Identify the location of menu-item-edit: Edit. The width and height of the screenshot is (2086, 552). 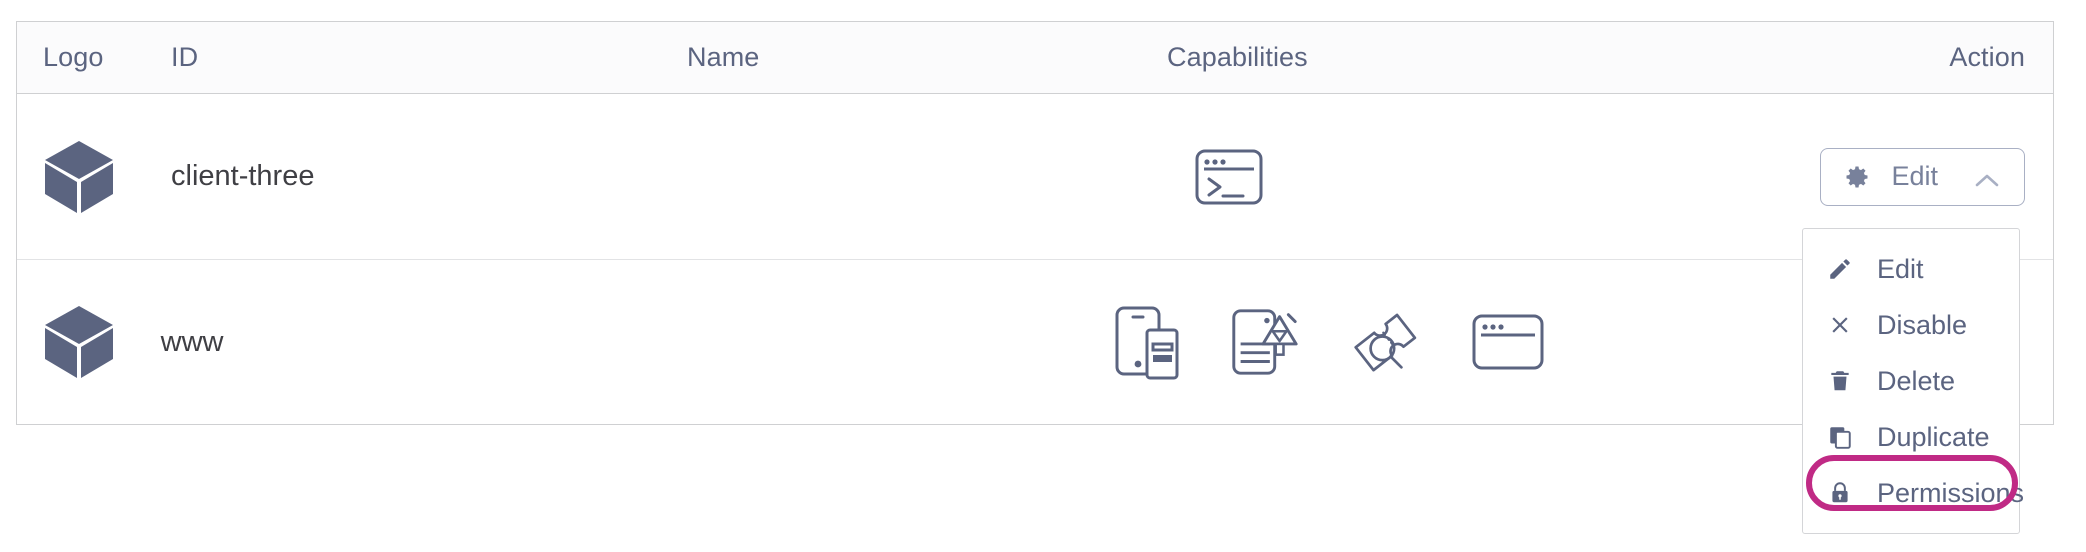
(1911, 269).